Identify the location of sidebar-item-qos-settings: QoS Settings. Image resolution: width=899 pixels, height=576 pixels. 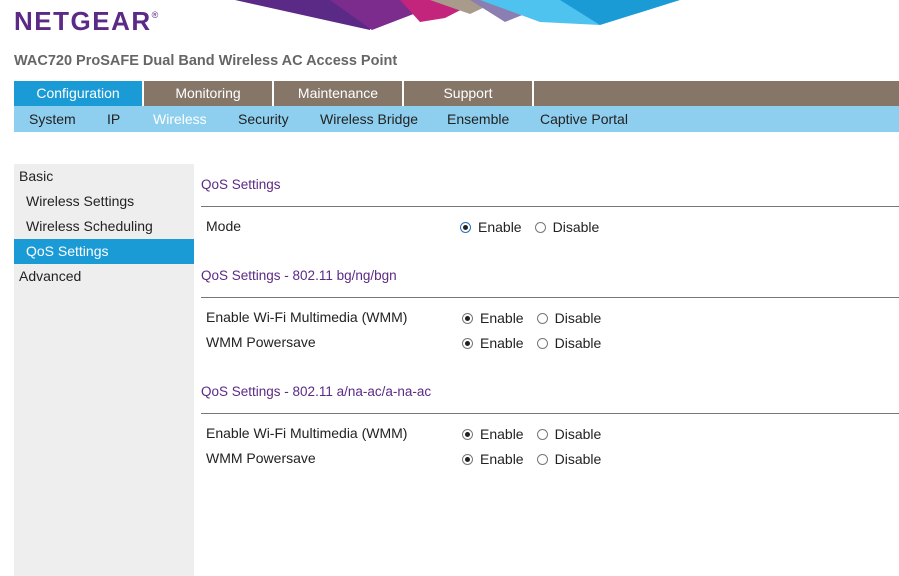
(104, 251).